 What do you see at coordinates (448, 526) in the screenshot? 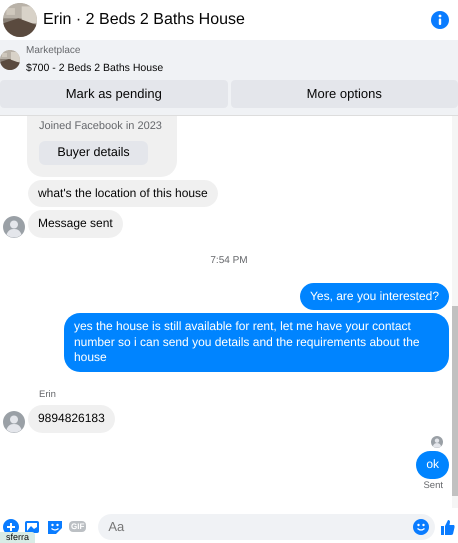
I see `like-icon` at bounding box center [448, 526].